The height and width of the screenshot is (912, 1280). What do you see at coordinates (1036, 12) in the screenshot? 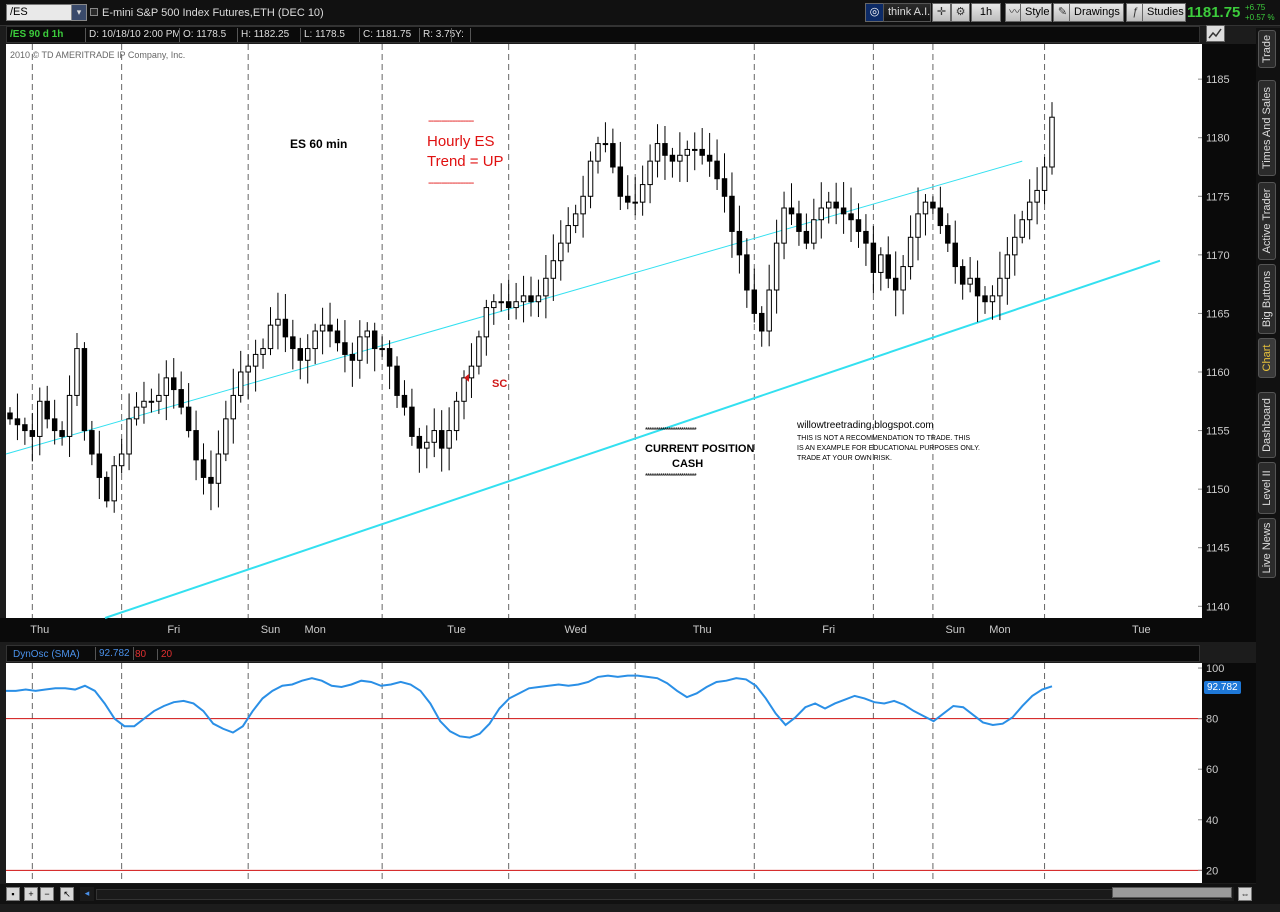
I see `style-button: Style` at bounding box center [1036, 12].